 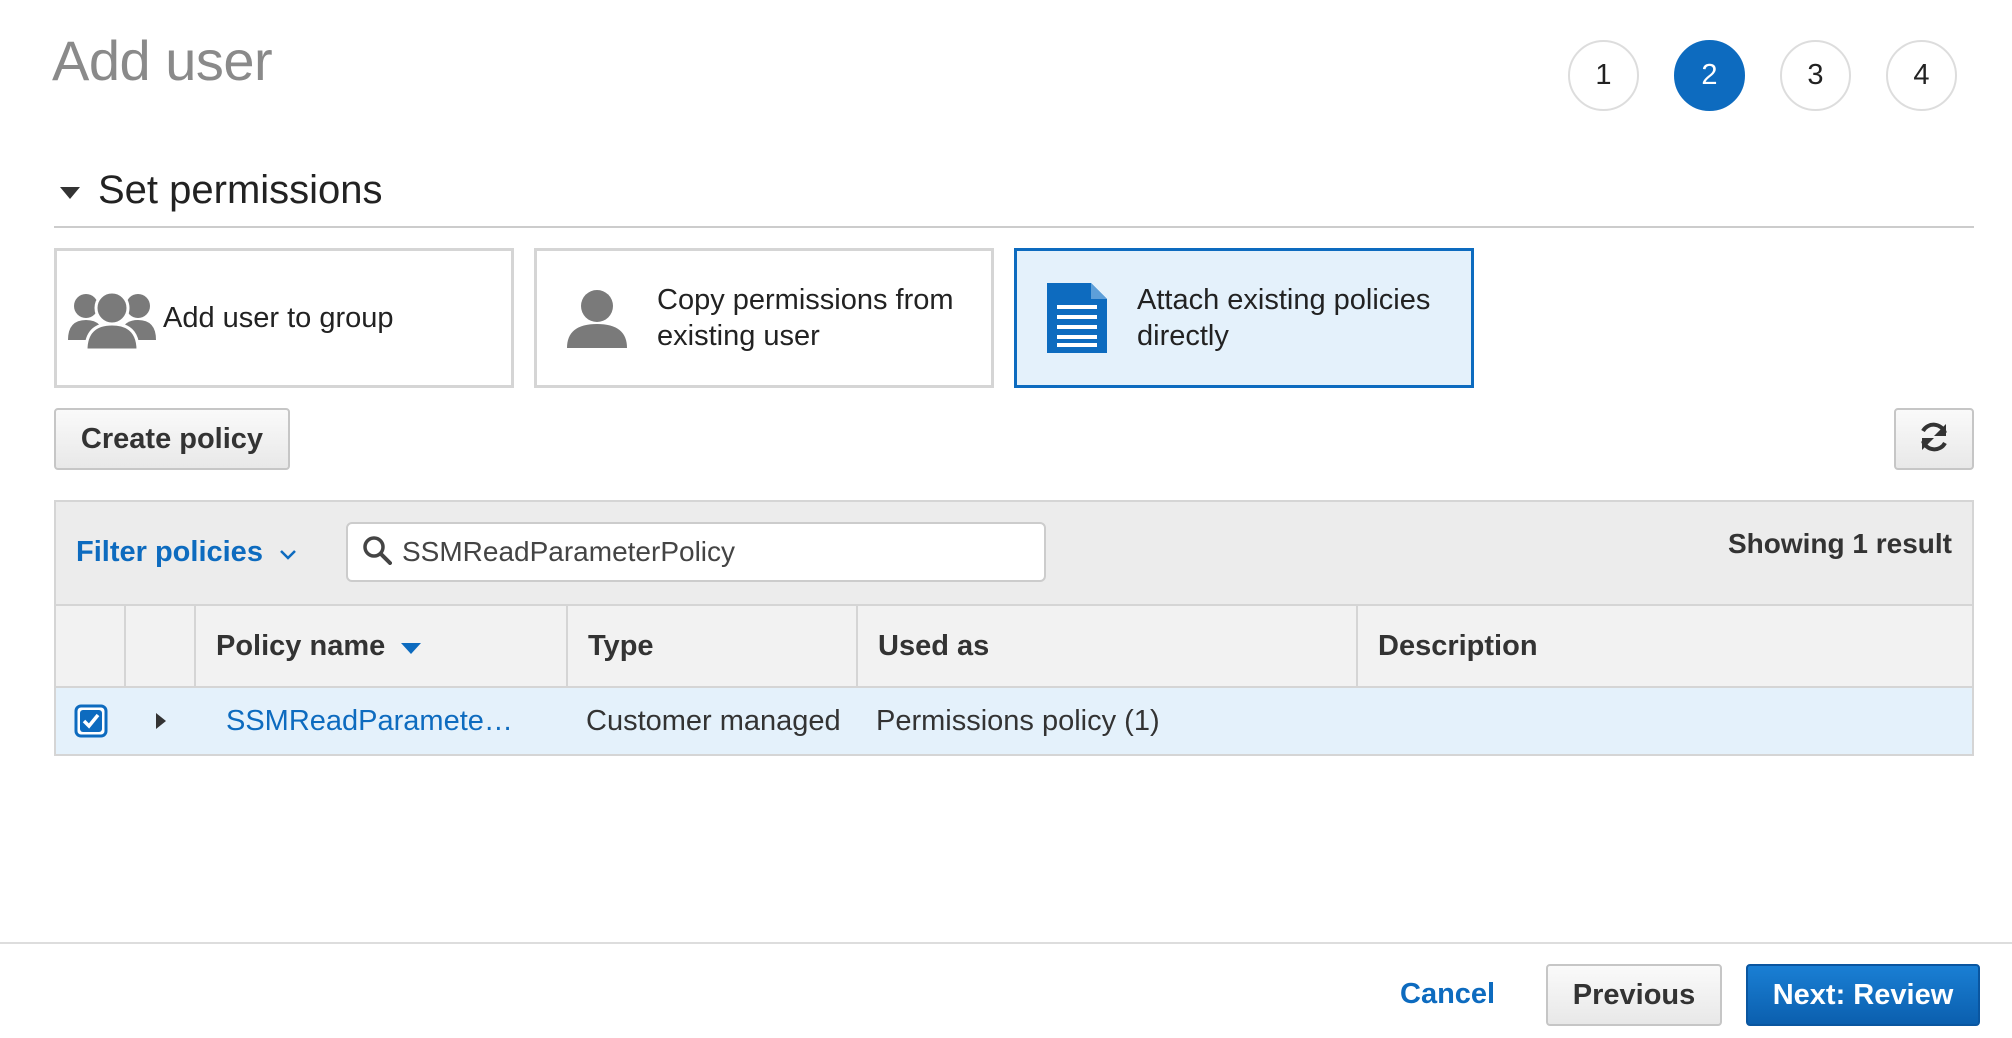 I want to click on filter-policies-dropdown: Filter policies, so click(x=186, y=552).